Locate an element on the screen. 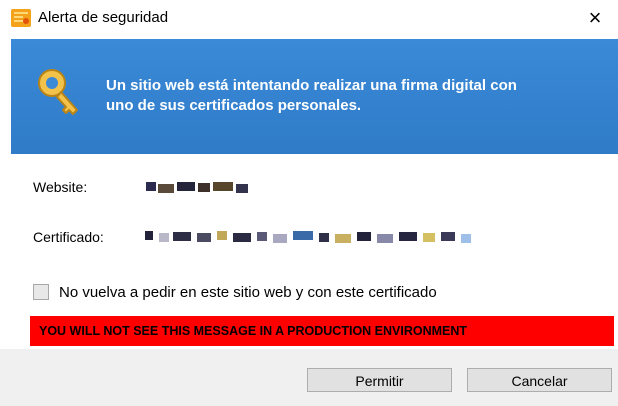 This screenshot has width=618, height=406. certificate-app-icon is located at coordinates (21, 18).